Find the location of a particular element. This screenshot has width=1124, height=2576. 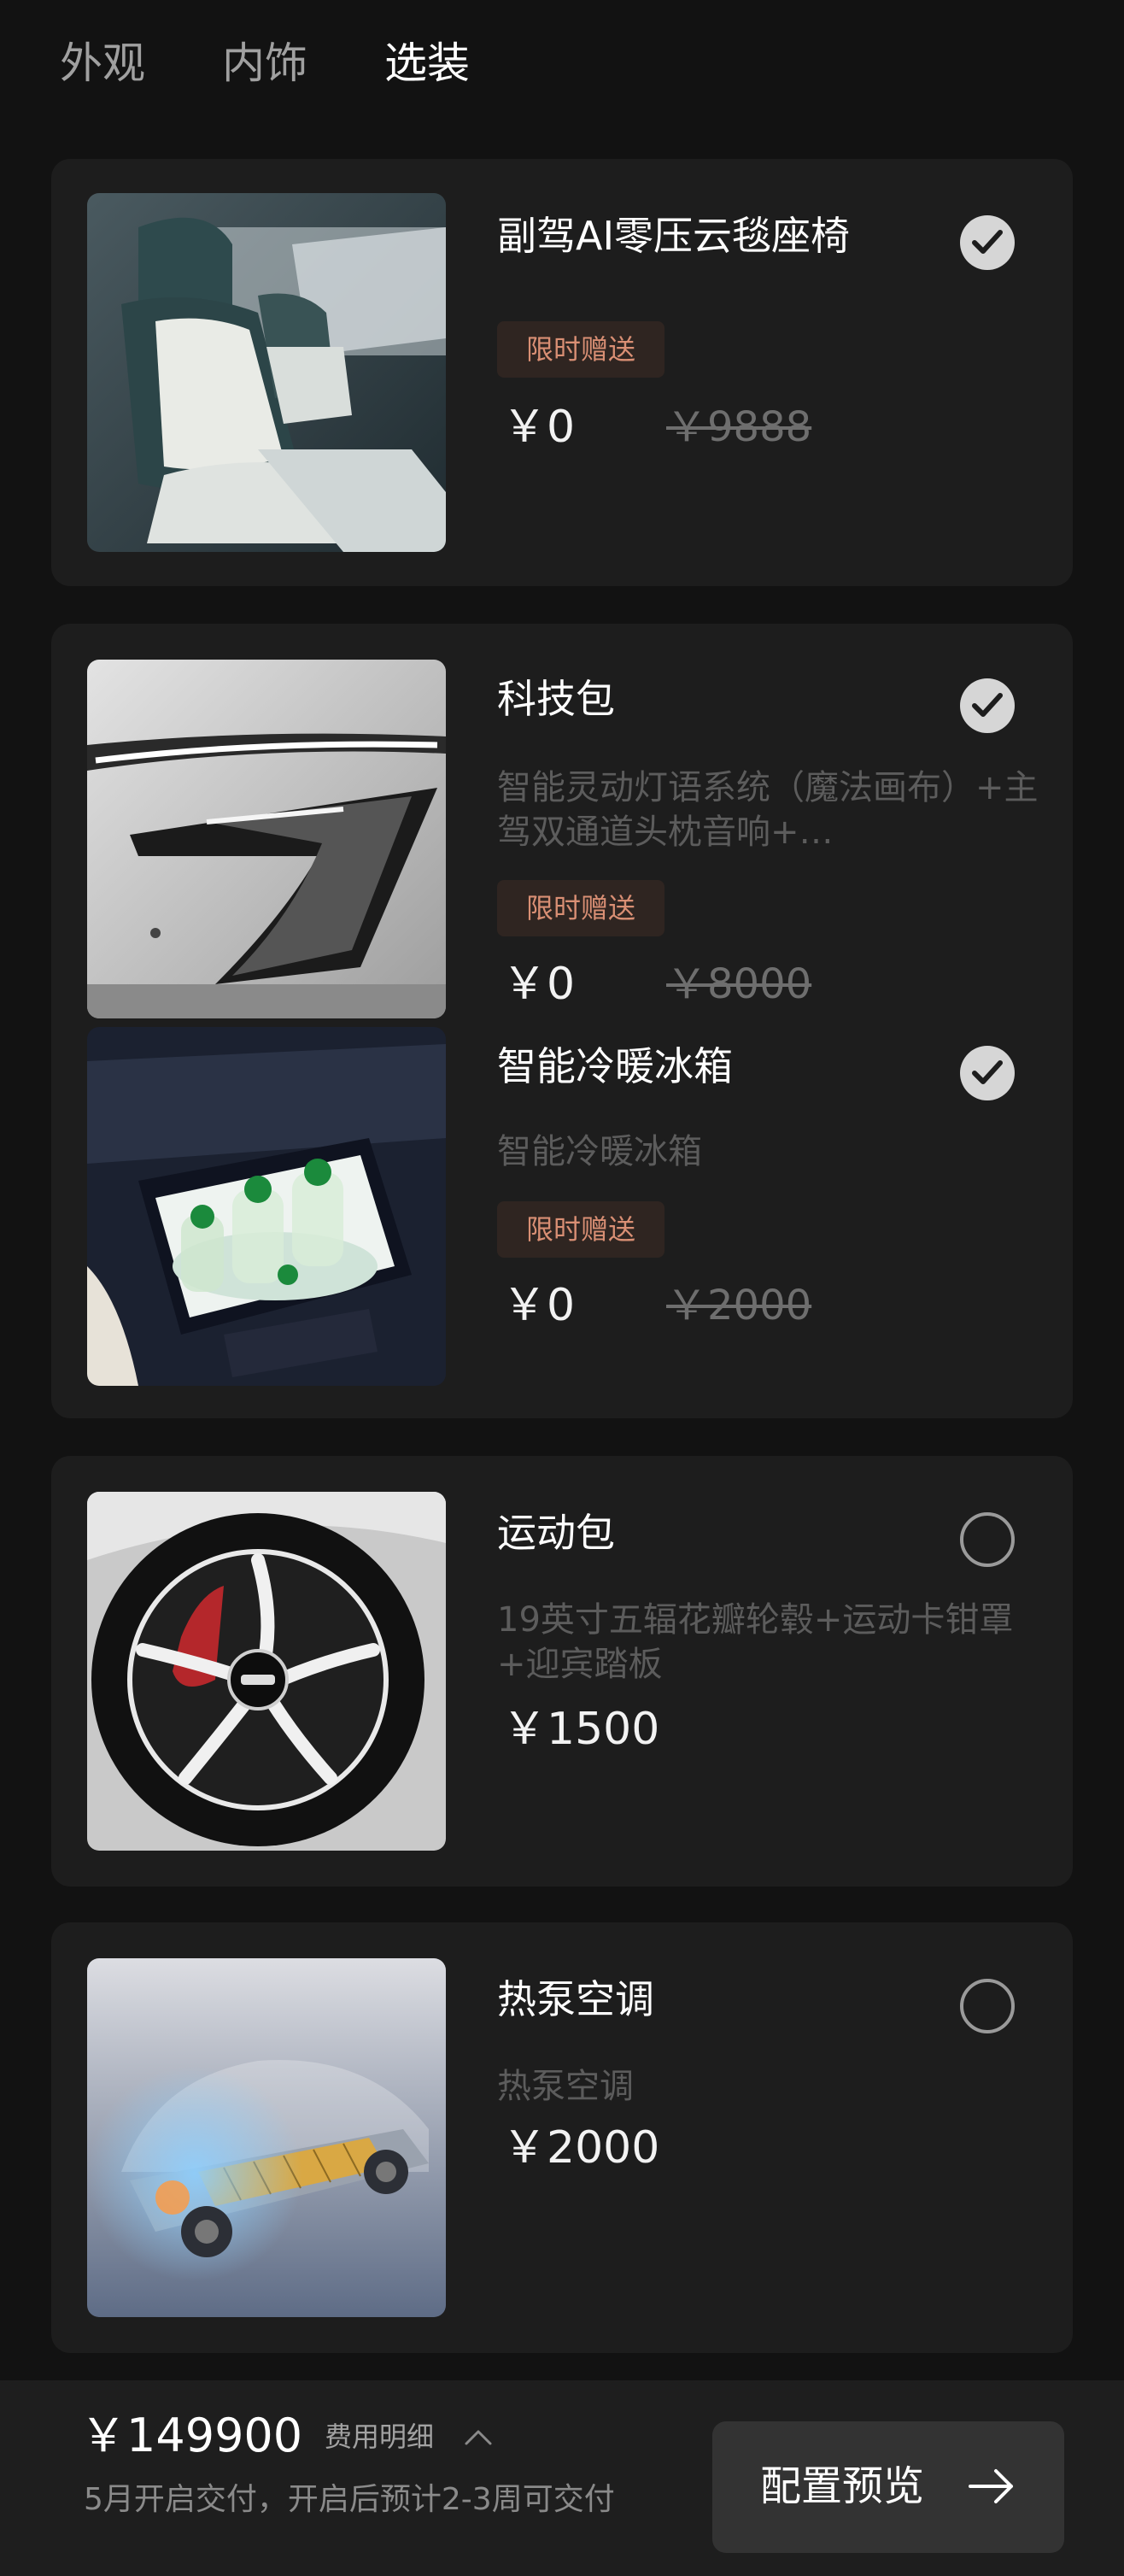

option-description: 19英寸五辐花瓣轮毂+运动卡钳罩+迎宾踏板 is located at coordinates (755, 1642).